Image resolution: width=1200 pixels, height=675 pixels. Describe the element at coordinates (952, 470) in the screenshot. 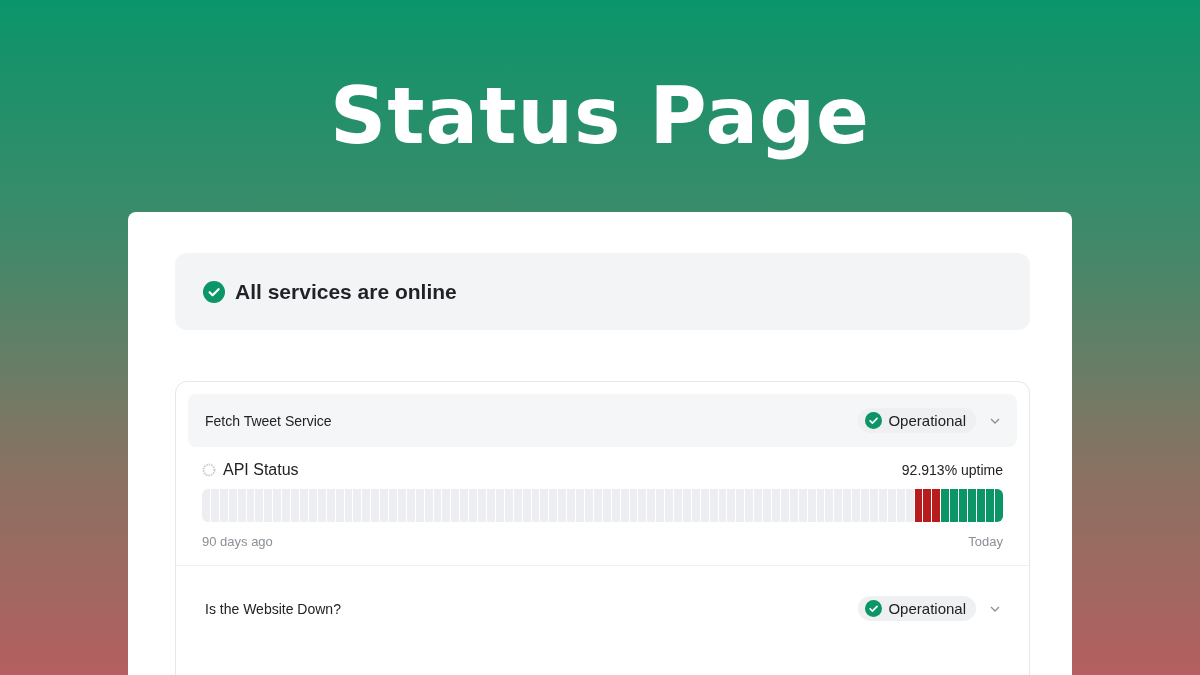

I see `uptime-text: 92.913% uptime` at that location.